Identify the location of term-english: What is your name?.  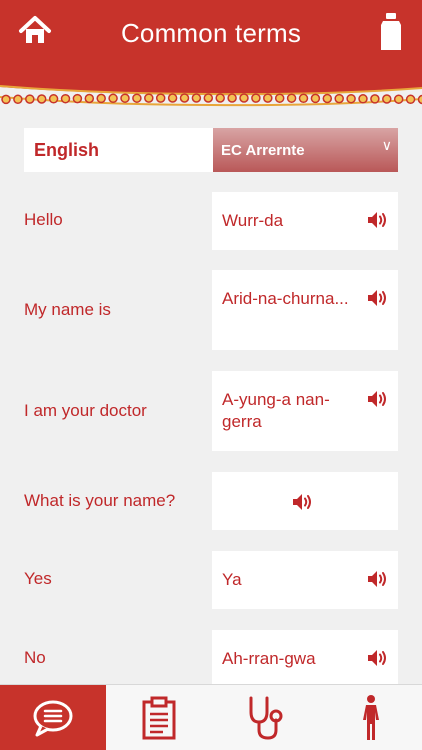
(100, 500).